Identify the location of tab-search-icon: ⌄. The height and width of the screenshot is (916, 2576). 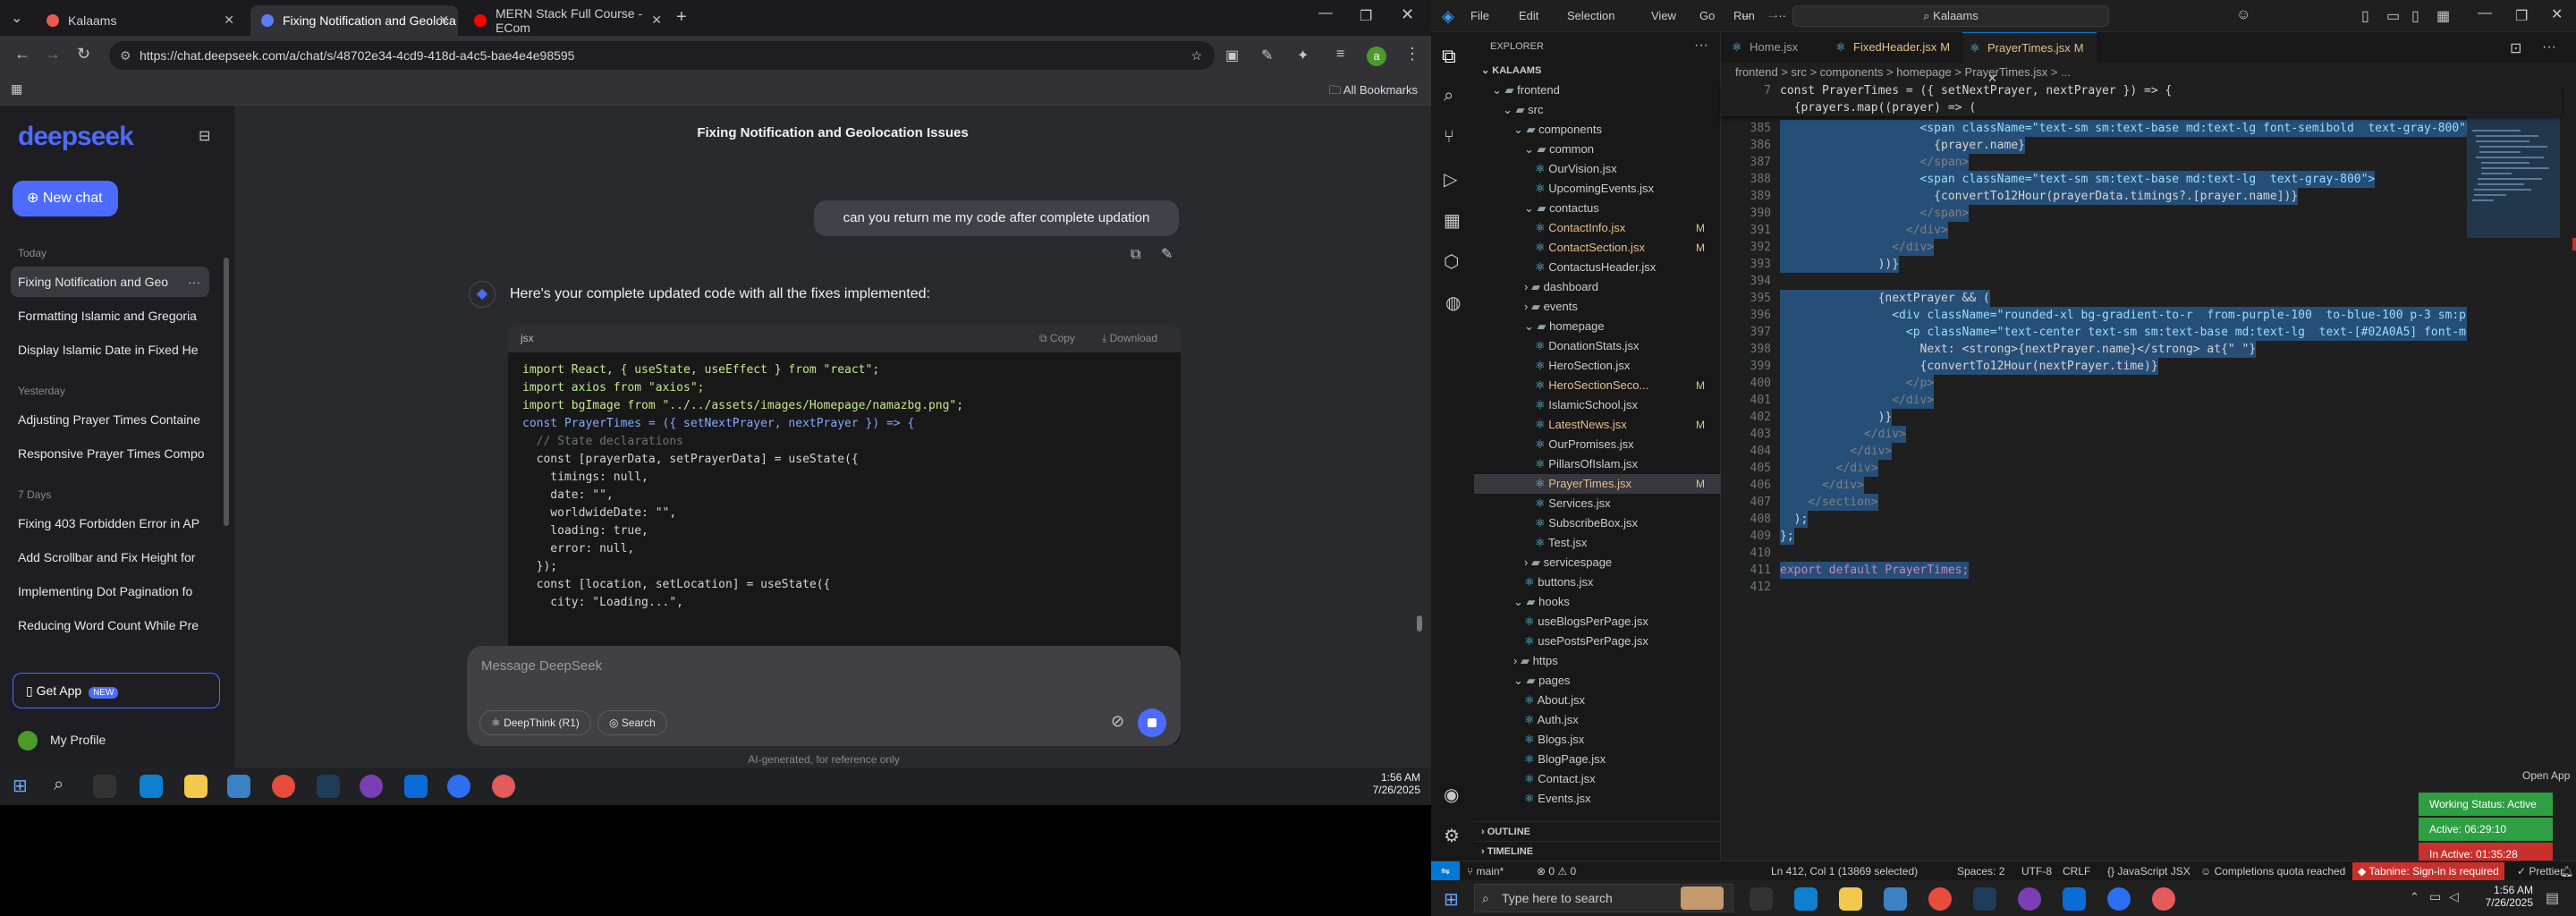
(16, 18).